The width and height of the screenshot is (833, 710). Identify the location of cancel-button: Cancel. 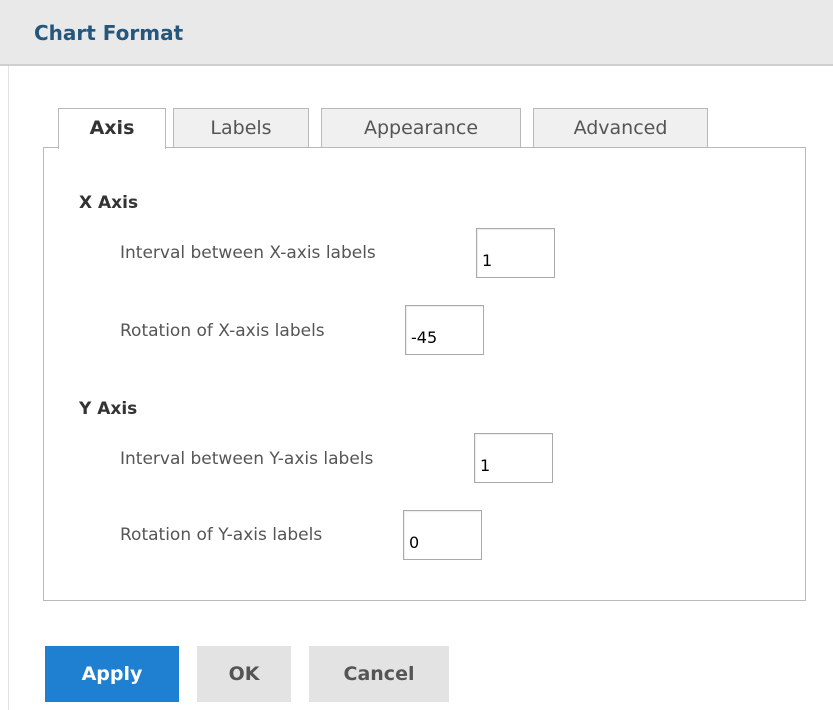
(379, 674).